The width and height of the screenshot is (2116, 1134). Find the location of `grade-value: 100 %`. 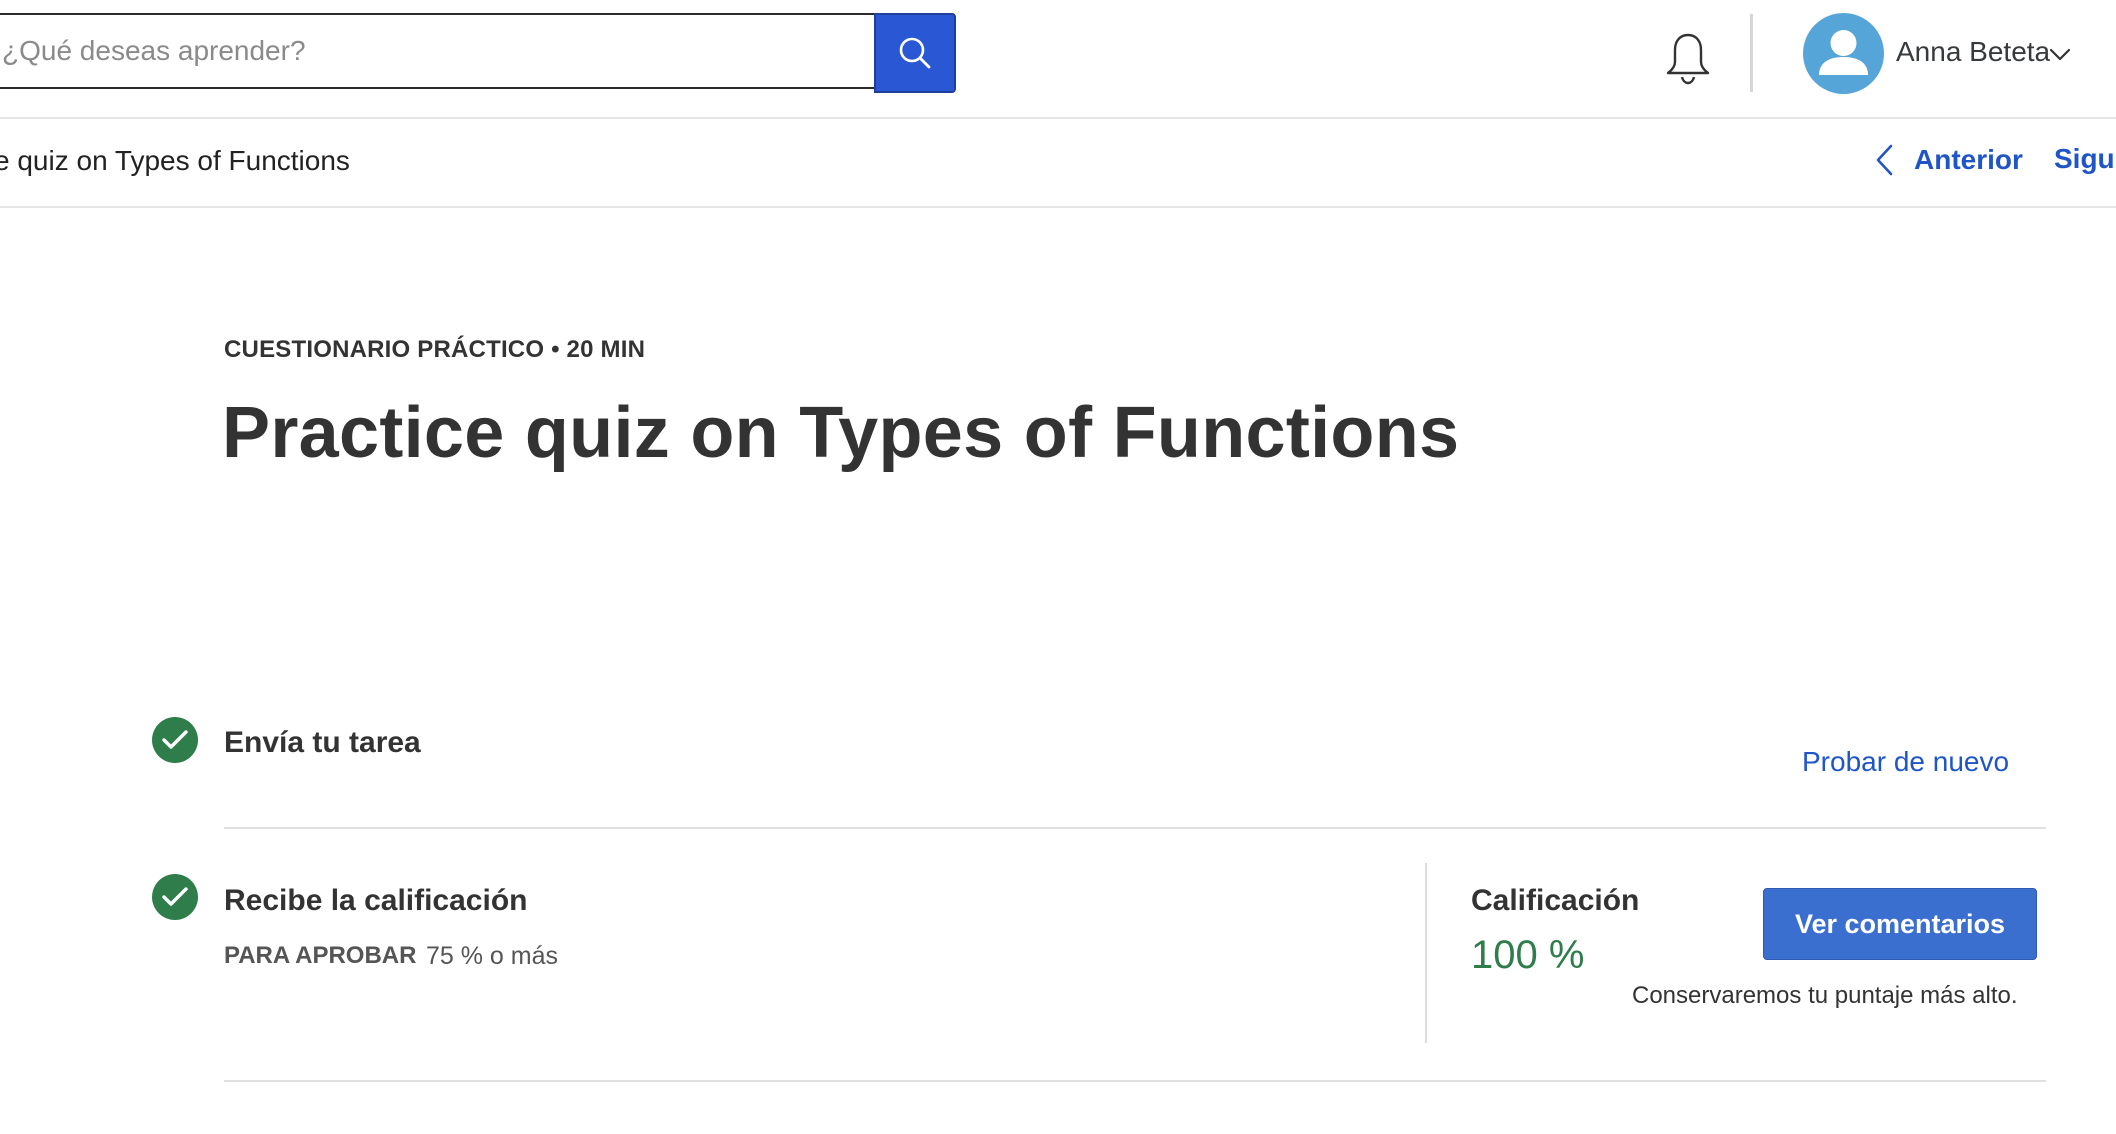

grade-value: 100 % is located at coordinates (1528, 955).